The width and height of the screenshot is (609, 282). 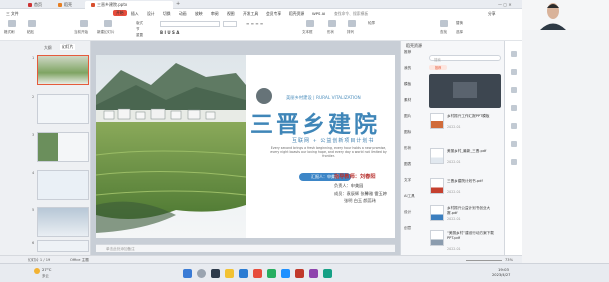 I want to click on tab-document: 三晋乡建院.pptx, so click(x=129, y=5).